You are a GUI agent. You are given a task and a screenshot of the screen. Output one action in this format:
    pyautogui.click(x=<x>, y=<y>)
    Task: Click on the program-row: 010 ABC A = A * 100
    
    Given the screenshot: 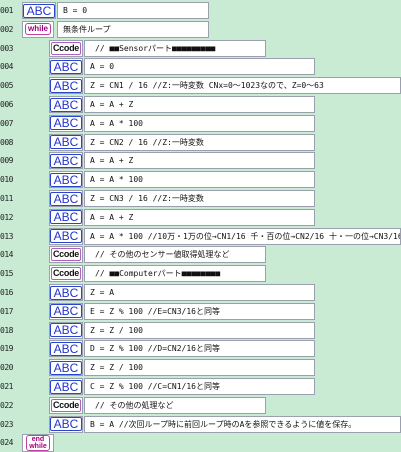 What is the action you would take?
    pyautogui.click(x=200, y=179)
    